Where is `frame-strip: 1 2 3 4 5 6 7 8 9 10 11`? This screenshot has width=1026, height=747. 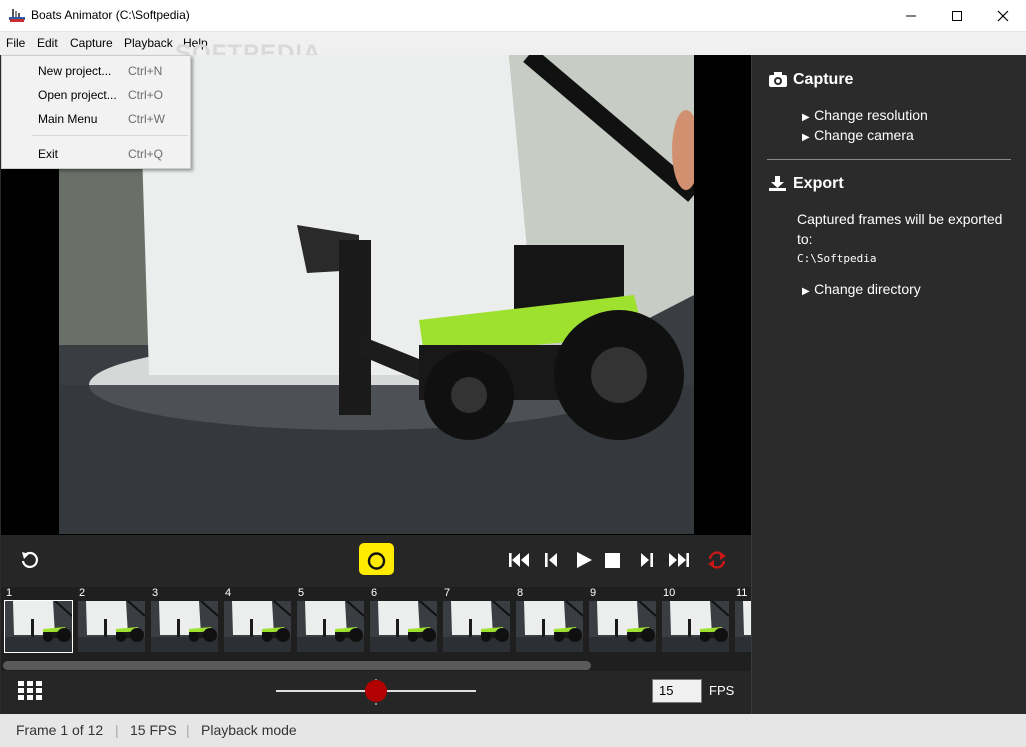
frame-strip: 1 2 3 4 5 6 7 8 9 10 11 is located at coordinates (376, 623).